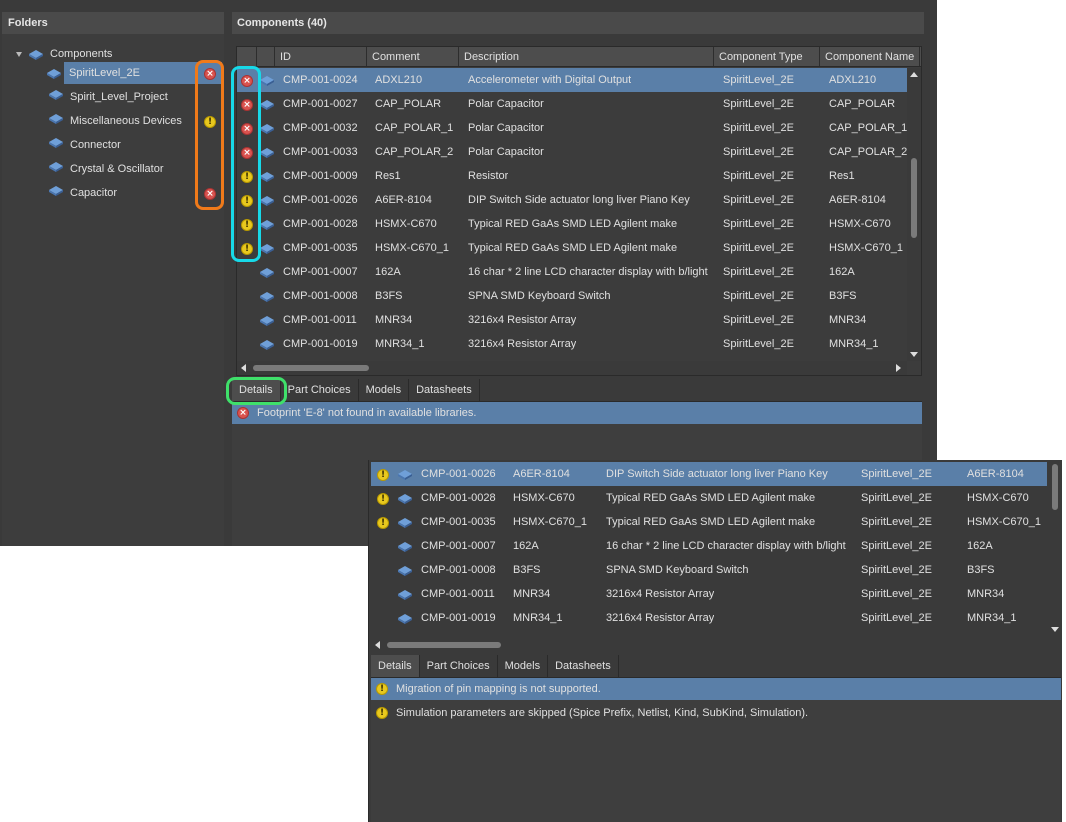  Describe the element at coordinates (444, 390) in the screenshot. I see `tab-datasheets: Datasheets` at that location.